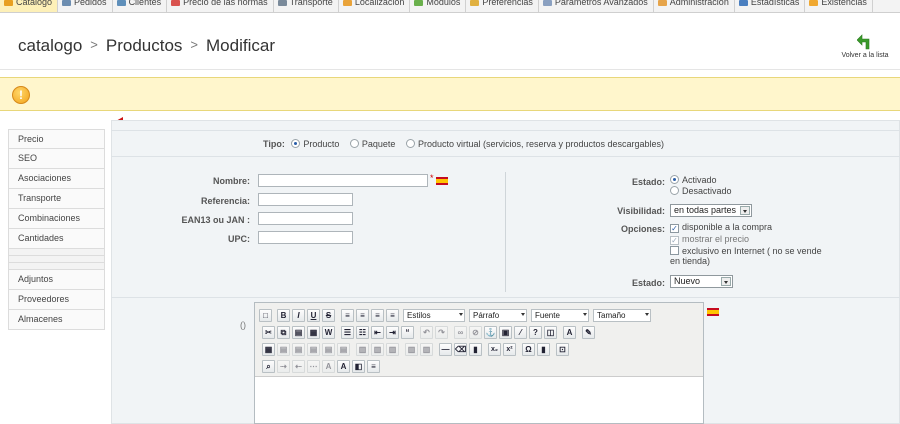 The image size is (900, 424). What do you see at coordinates (306, 6) in the screenshot?
I see `top-menu-tab: Transporte` at bounding box center [306, 6].